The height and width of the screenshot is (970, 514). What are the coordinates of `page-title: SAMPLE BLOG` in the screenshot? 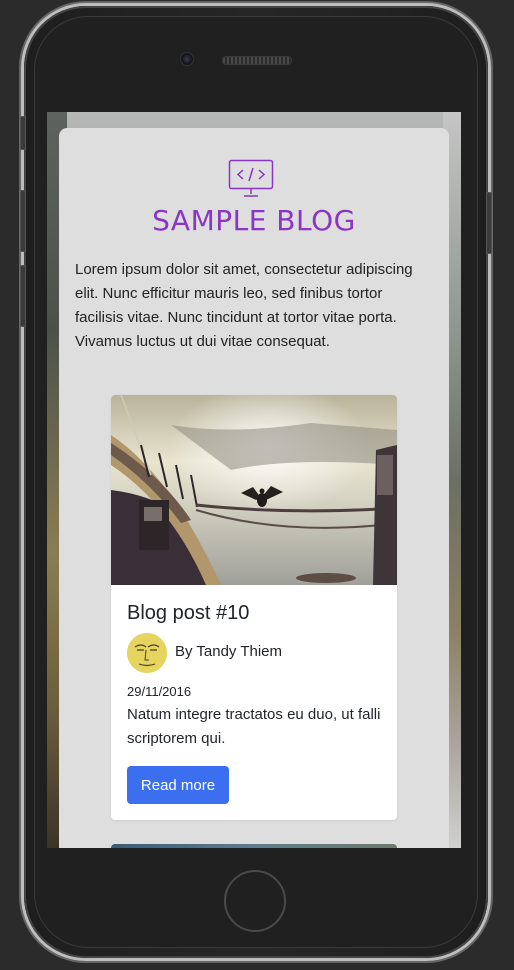 It's located at (254, 220).